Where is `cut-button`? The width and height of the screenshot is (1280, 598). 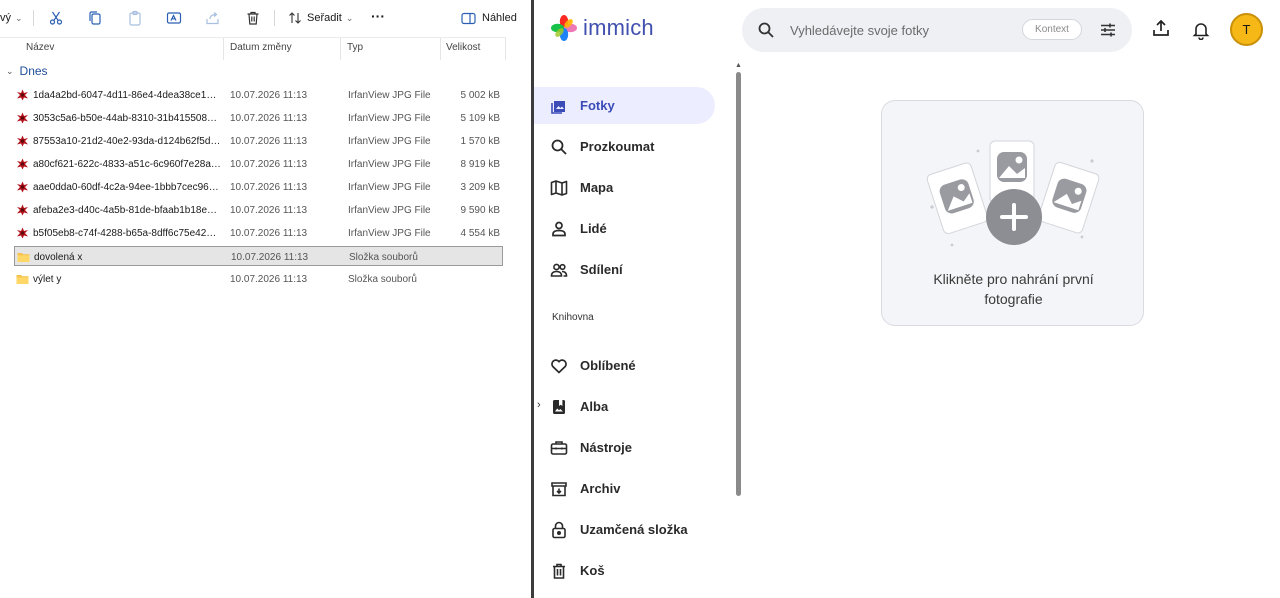
cut-button is located at coordinates (56, 18).